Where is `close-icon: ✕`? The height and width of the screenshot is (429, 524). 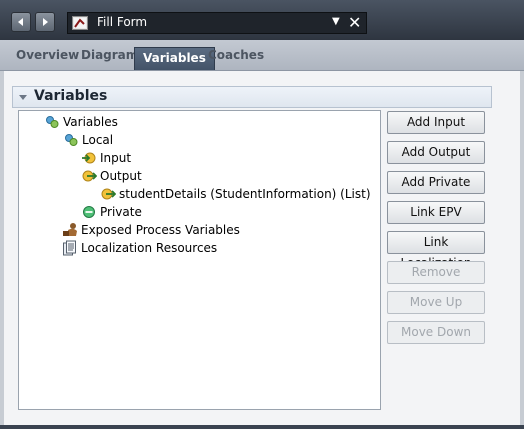 close-icon: ✕ is located at coordinates (354, 23).